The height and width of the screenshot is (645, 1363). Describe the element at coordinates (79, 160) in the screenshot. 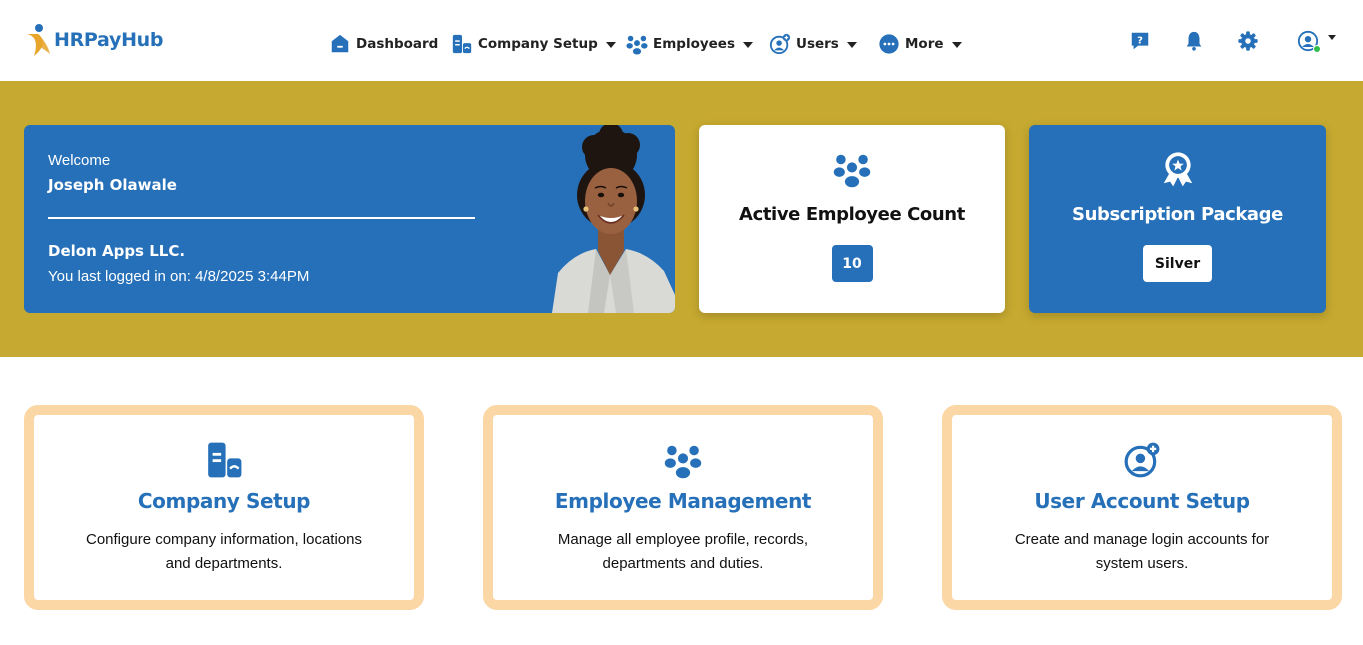

I see `welcome-label: Welcome` at that location.